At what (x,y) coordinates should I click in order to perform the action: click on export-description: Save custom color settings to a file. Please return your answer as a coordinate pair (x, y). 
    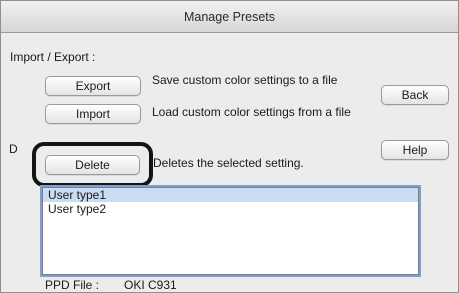
    Looking at the image, I should click on (245, 80).